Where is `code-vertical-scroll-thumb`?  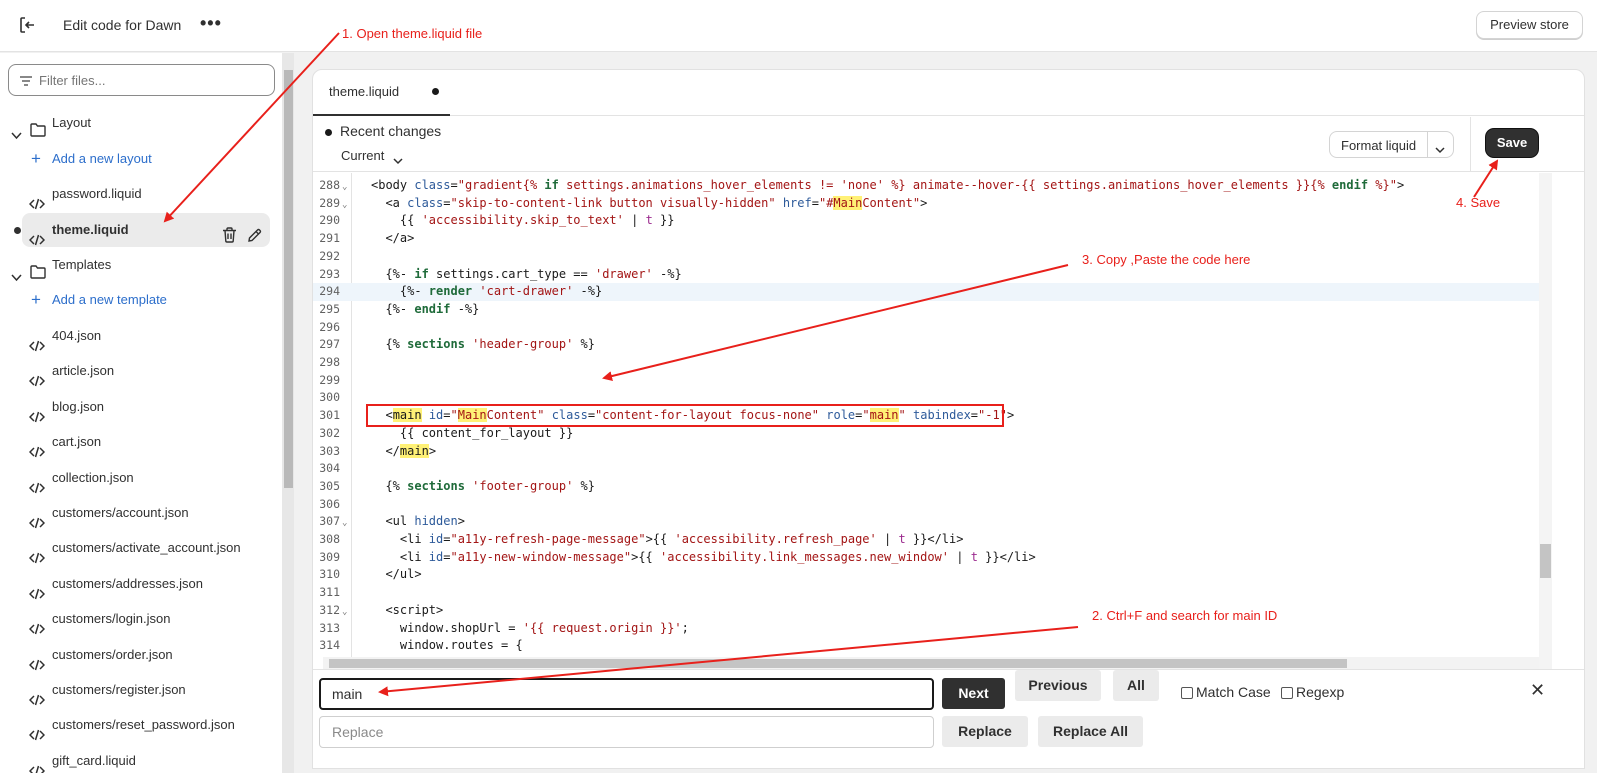
code-vertical-scroll-thumb is located at coordinates (1545, 561).